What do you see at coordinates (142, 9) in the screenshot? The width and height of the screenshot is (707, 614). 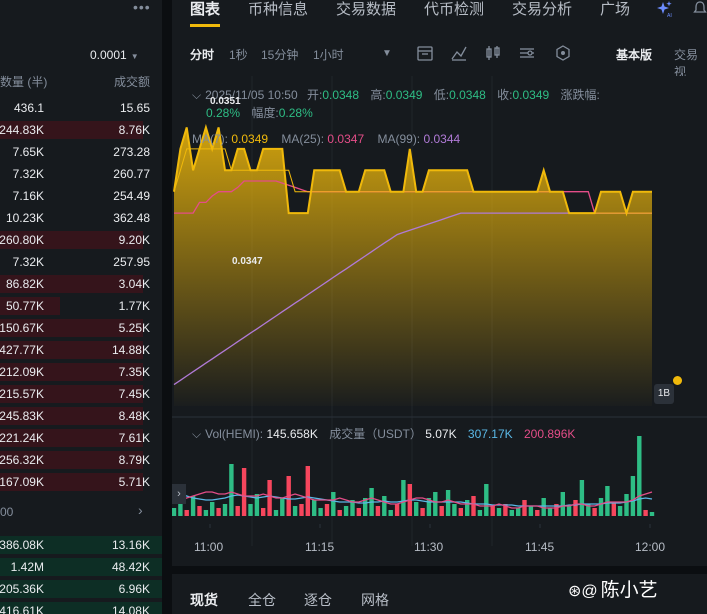 I see `more-dots-icon: •••` at bounding box center [142, 9].